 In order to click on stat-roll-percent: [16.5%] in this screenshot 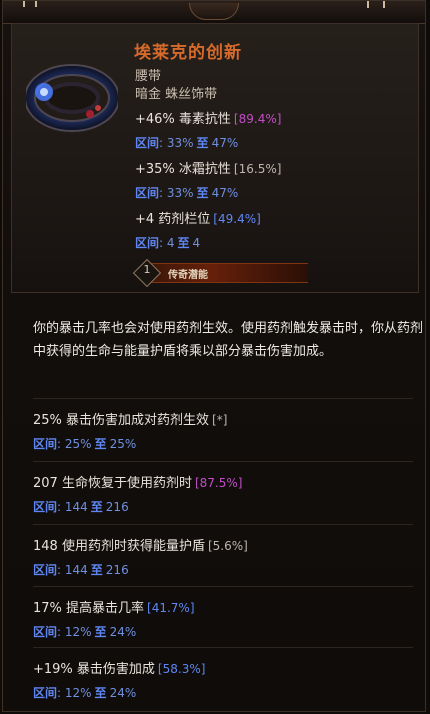, I will do `click(257, 169)`.